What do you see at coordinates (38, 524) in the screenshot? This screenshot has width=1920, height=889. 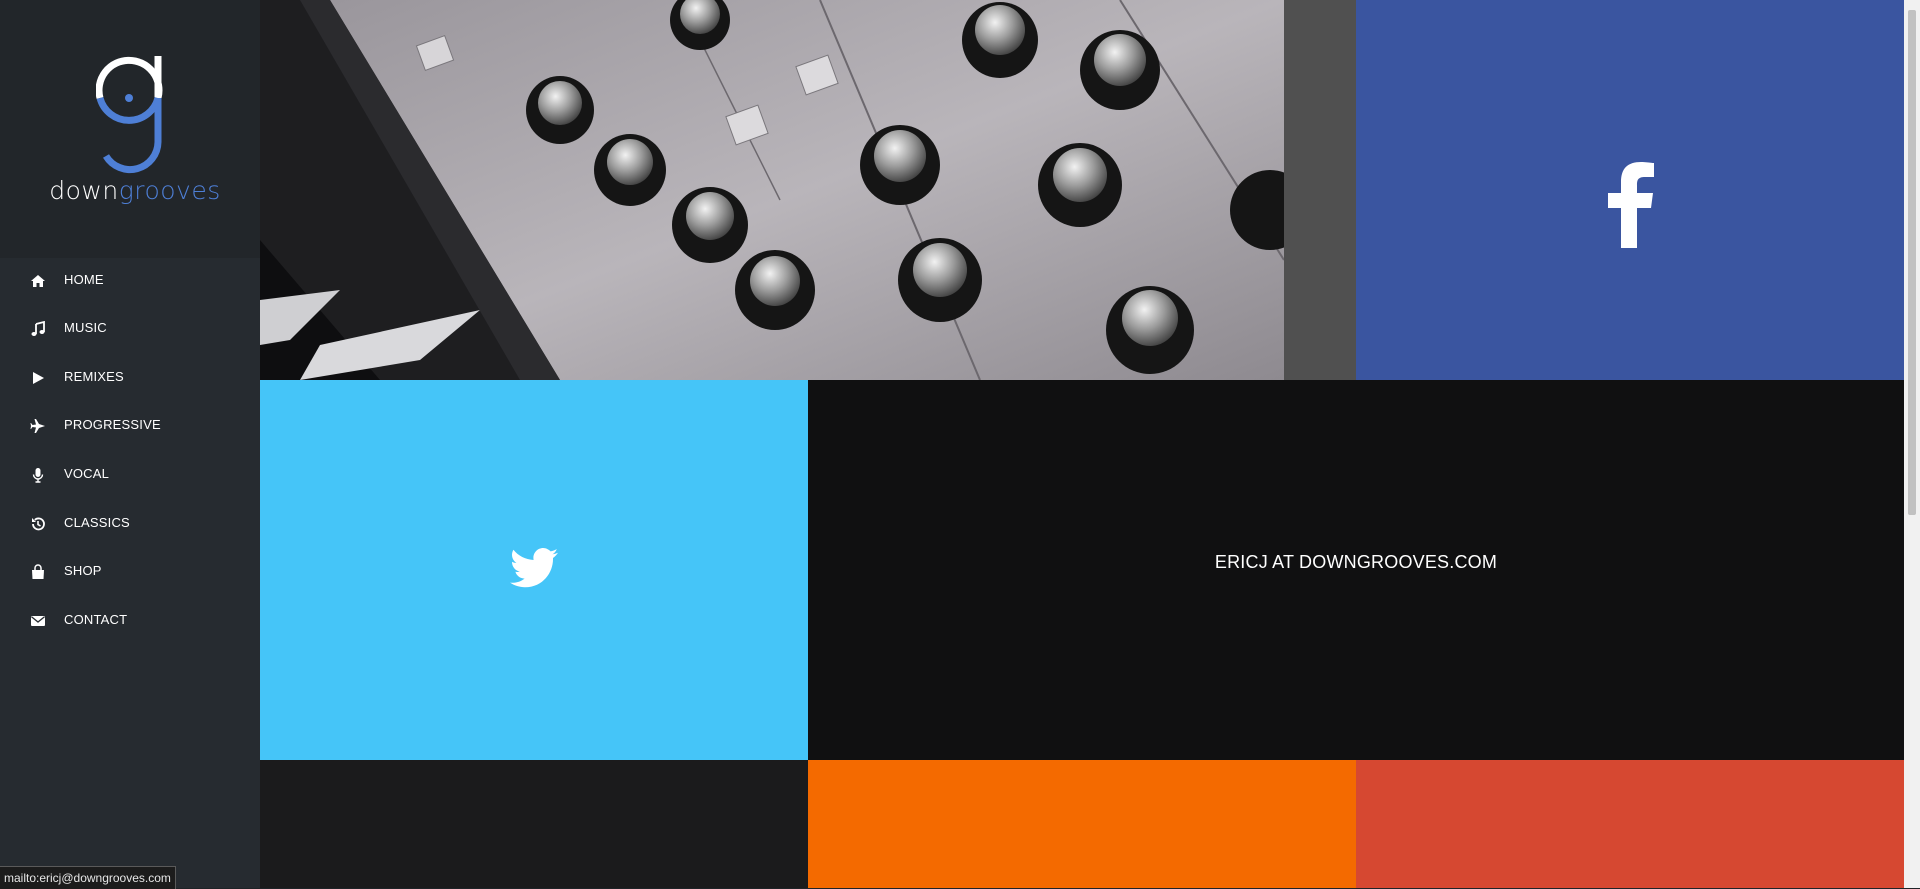 I see `history-icon` at bounding box center [38, 524].